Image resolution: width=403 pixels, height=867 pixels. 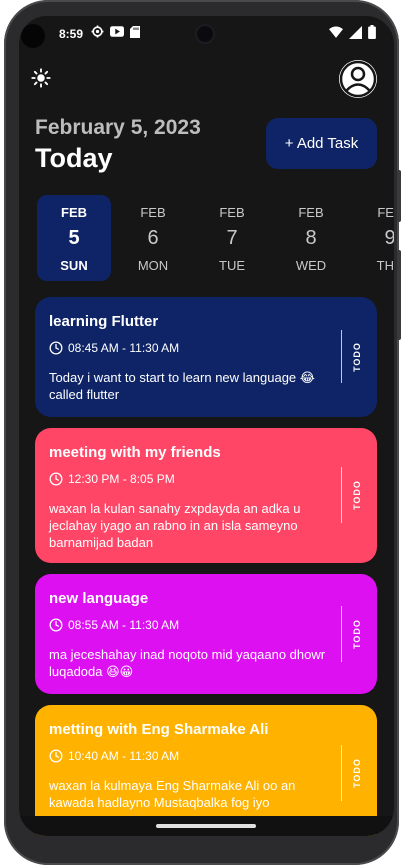 What do you see at coordinates (71, 34) in the screenshot?
I see `status-time: 8:59` at bounding box center [71, 34].